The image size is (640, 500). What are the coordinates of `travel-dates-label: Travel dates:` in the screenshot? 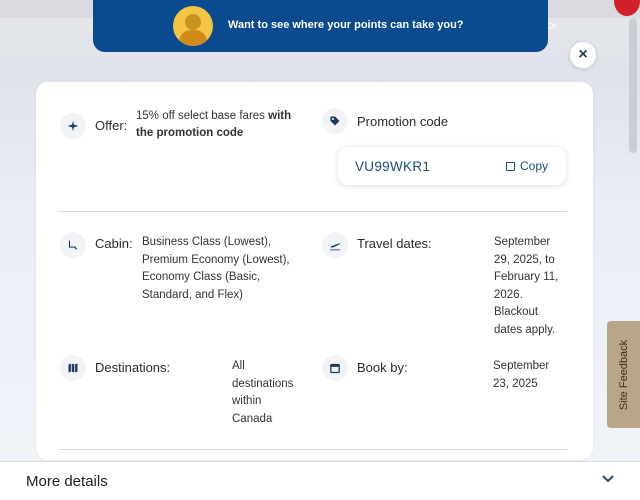 It's located at (394, 243).